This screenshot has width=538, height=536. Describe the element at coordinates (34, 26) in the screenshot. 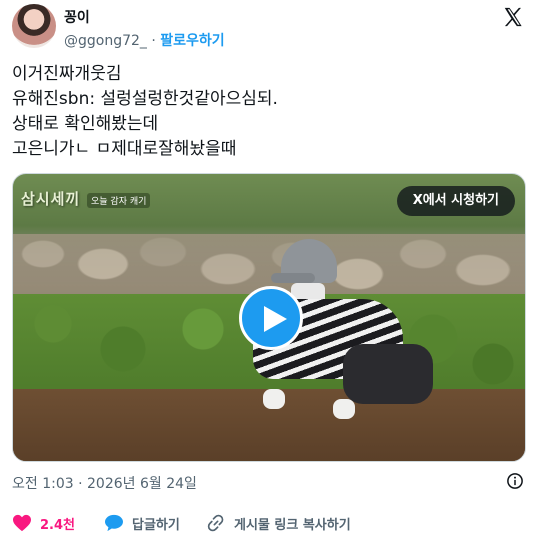

I see `avatar` at that location.